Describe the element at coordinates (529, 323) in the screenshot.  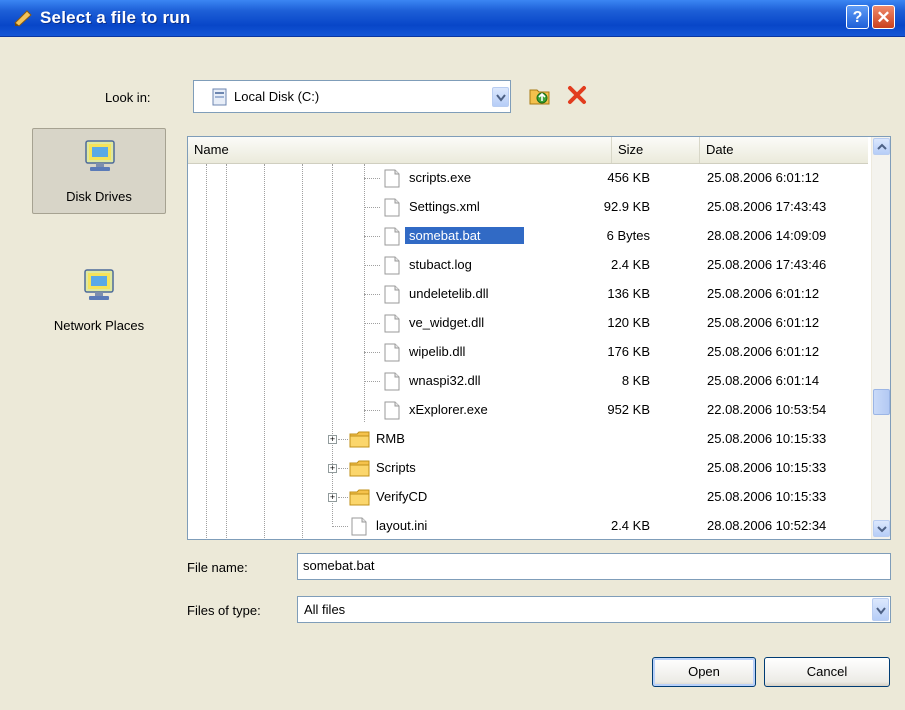
I see `list-item: ve_widget.dll 120 KB 25.08.2006 6:01:12` at that location.